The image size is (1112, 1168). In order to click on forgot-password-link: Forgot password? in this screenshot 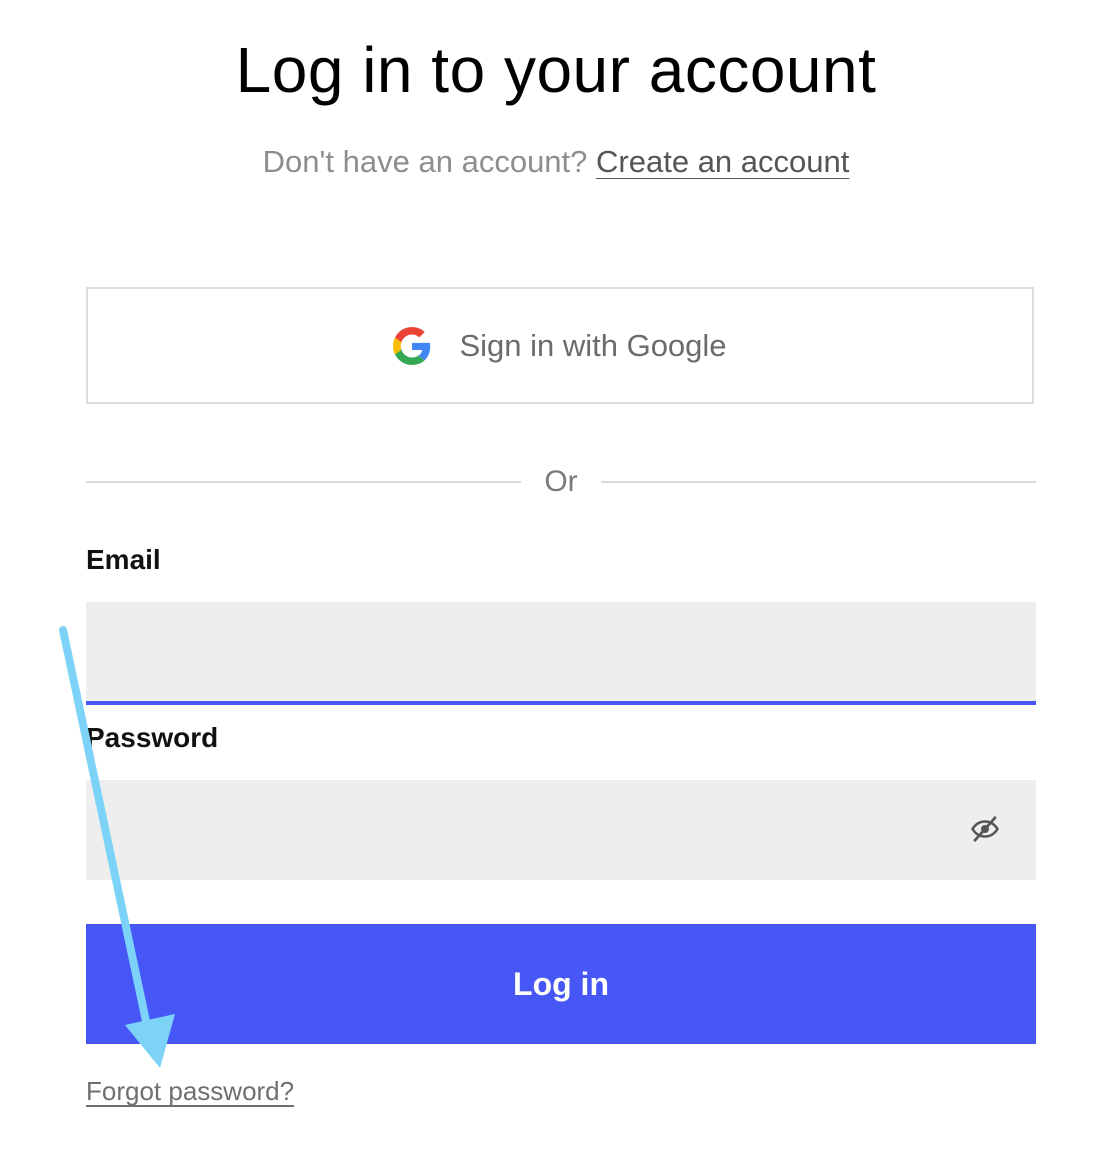, I will do `click(190, 1091)`.